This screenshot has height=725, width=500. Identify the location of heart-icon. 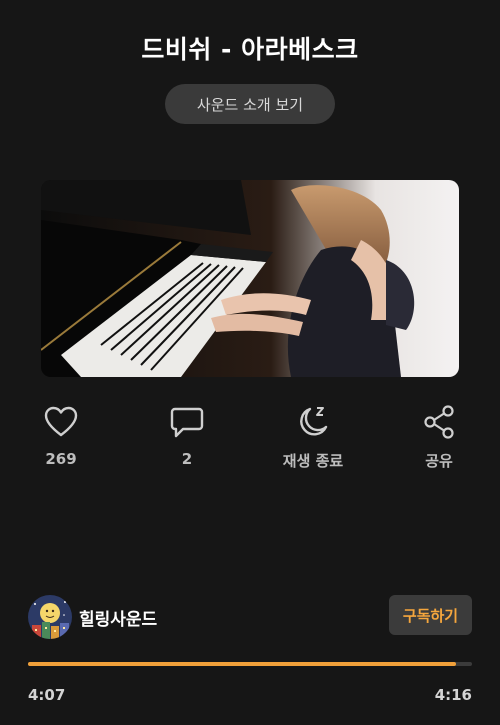
(61, 421).